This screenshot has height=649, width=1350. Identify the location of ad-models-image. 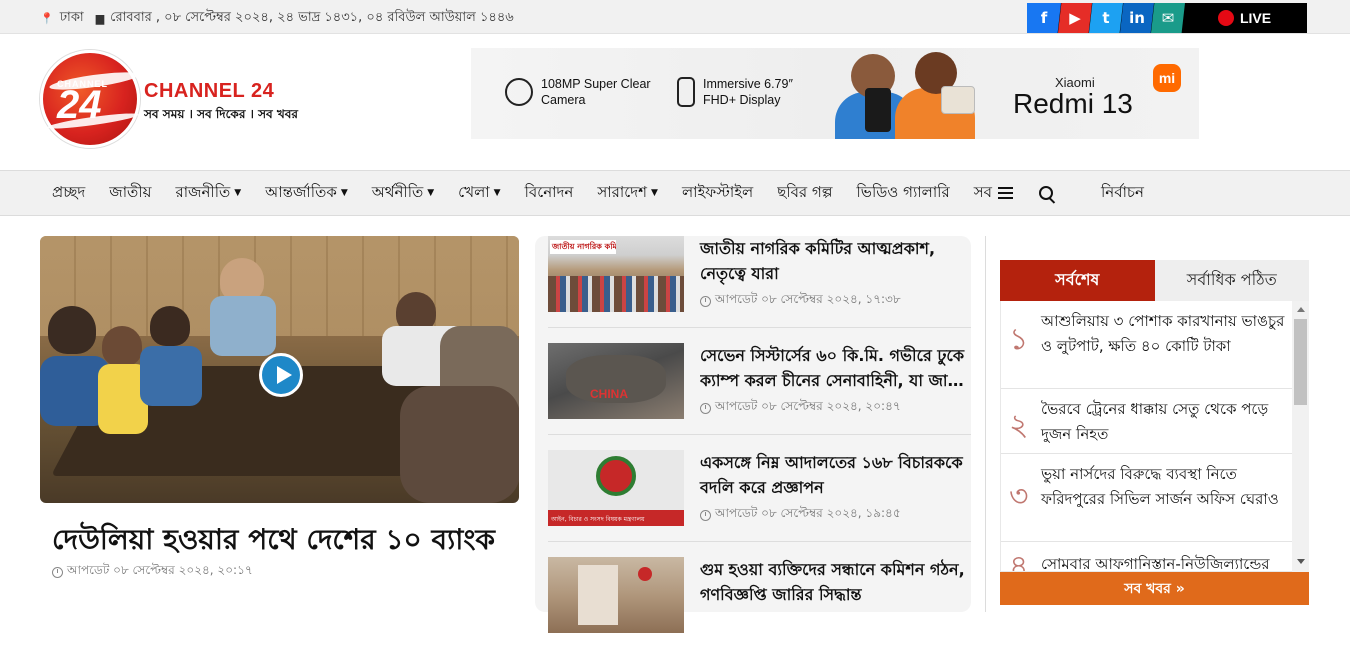
(913, 93).